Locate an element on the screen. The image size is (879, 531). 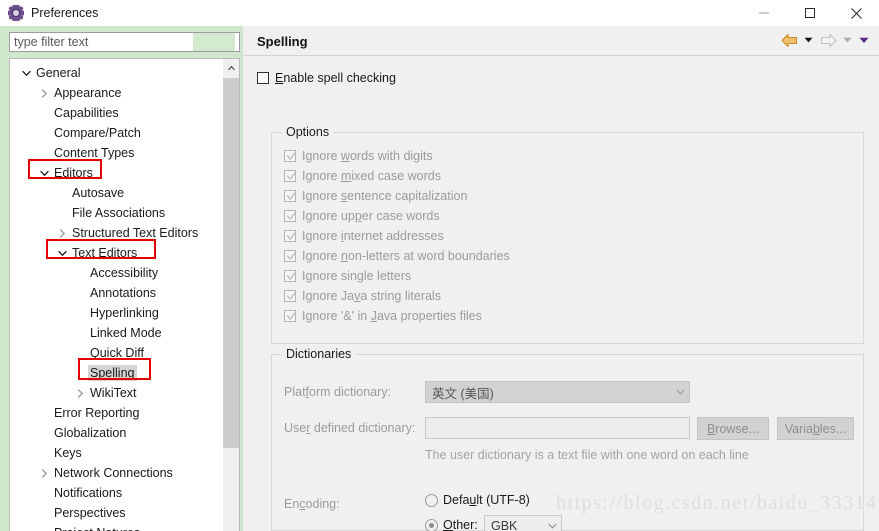
enable-spell-checking-row: Enable spell checking is located at coordinates (326, 78).